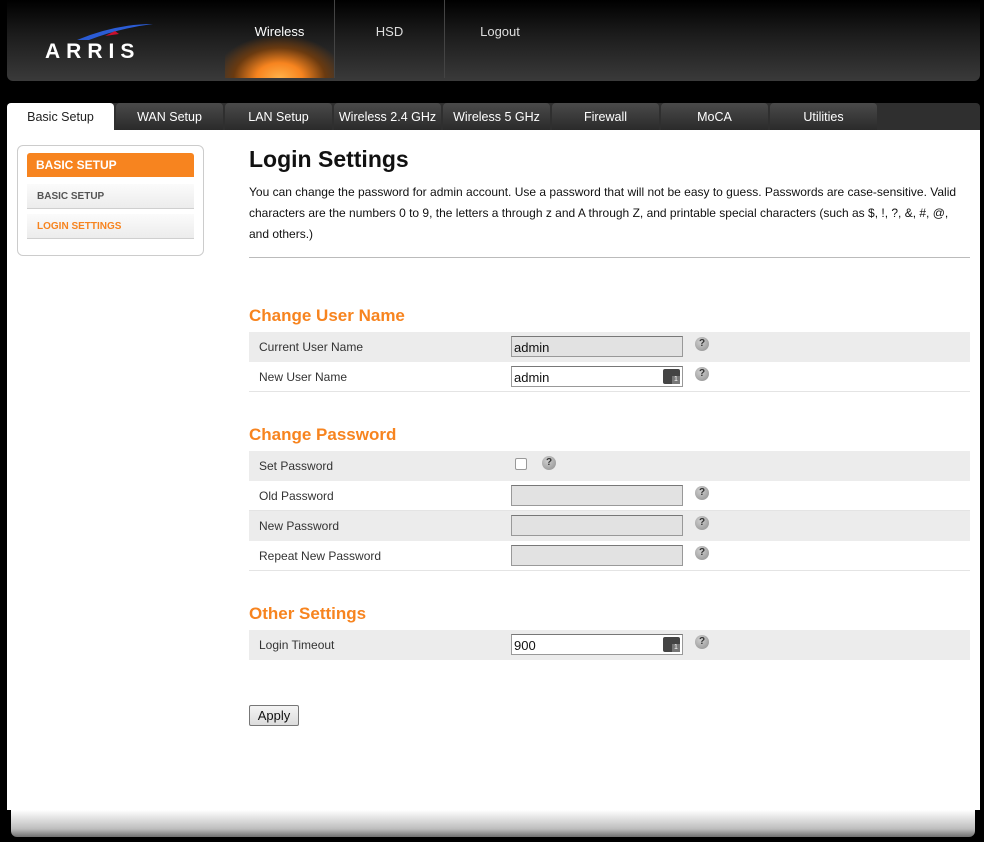  What do you see at coordinates (597, 376) in the screenshot?
I see `new-user-input: admin` at bounding box center [597, 376].